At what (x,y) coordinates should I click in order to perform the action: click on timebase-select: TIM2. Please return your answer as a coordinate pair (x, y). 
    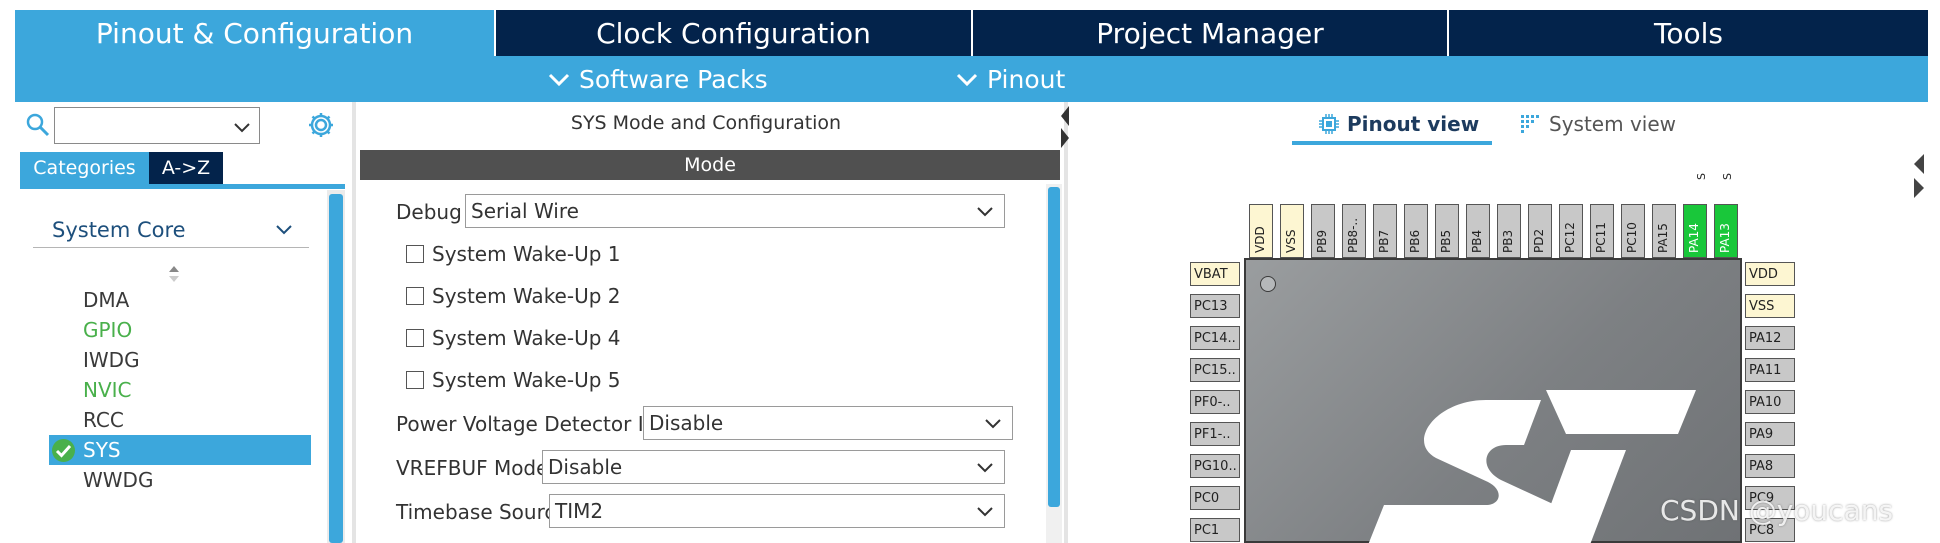
    Looking at the image, I should click on (777, 511).